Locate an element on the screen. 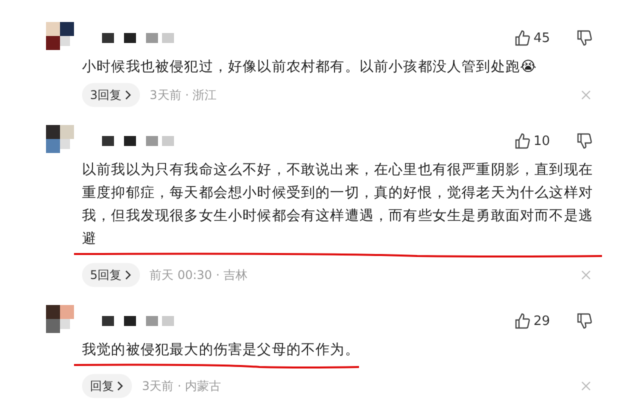 This screenshot has width=640, height=412. replies-button: 5回复 is located at coordinates (111, 275).